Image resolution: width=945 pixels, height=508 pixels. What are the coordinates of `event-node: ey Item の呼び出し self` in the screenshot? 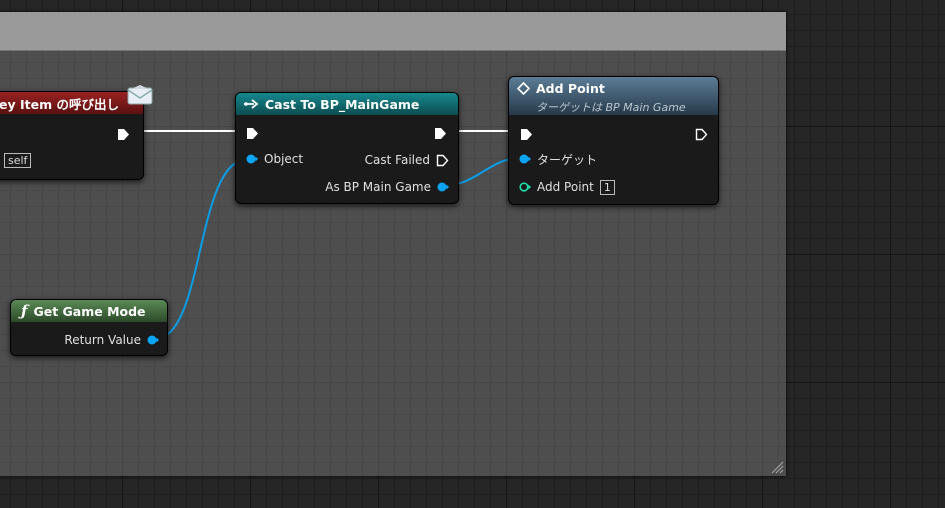 It's located at (72, 135).